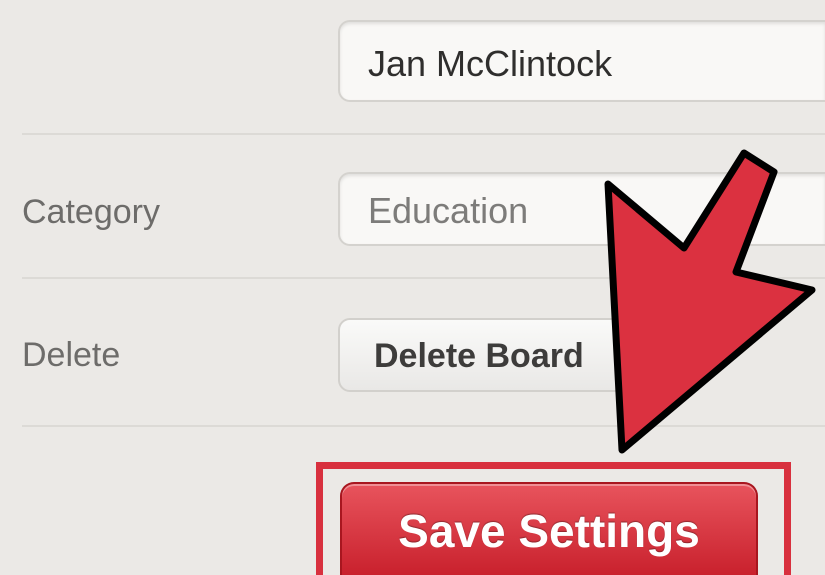 The image size is (825, 575). I want to click on arrow-pointer-icon, so click(710, 301).